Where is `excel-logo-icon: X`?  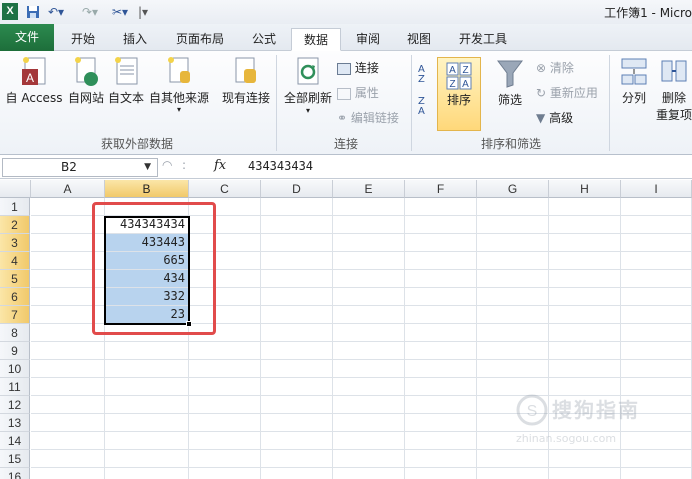 excel-logo-icon: X is located at coordinates (10, 11).